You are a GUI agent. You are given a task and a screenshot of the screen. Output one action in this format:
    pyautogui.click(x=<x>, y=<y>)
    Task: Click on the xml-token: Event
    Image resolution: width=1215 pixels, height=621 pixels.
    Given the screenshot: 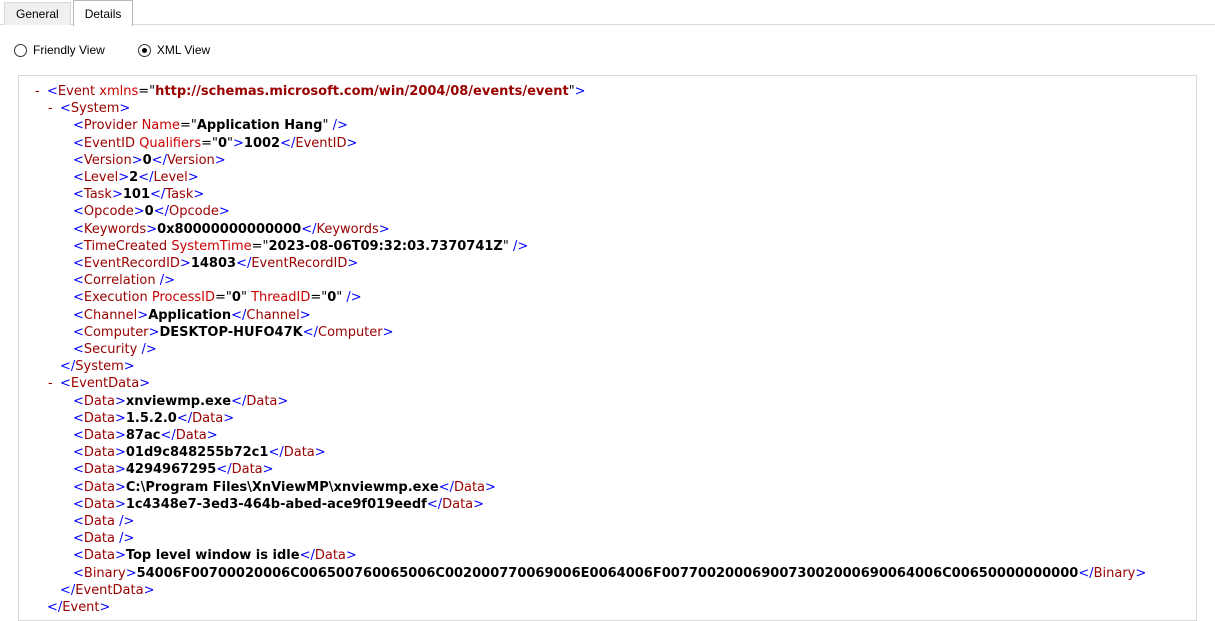 What is the action you would take?
    pyautogui.click(x=81, y=608)
    